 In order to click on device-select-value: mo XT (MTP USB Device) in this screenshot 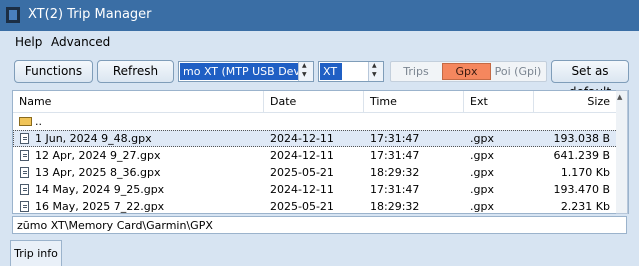, I will do `click(239, 71)`.